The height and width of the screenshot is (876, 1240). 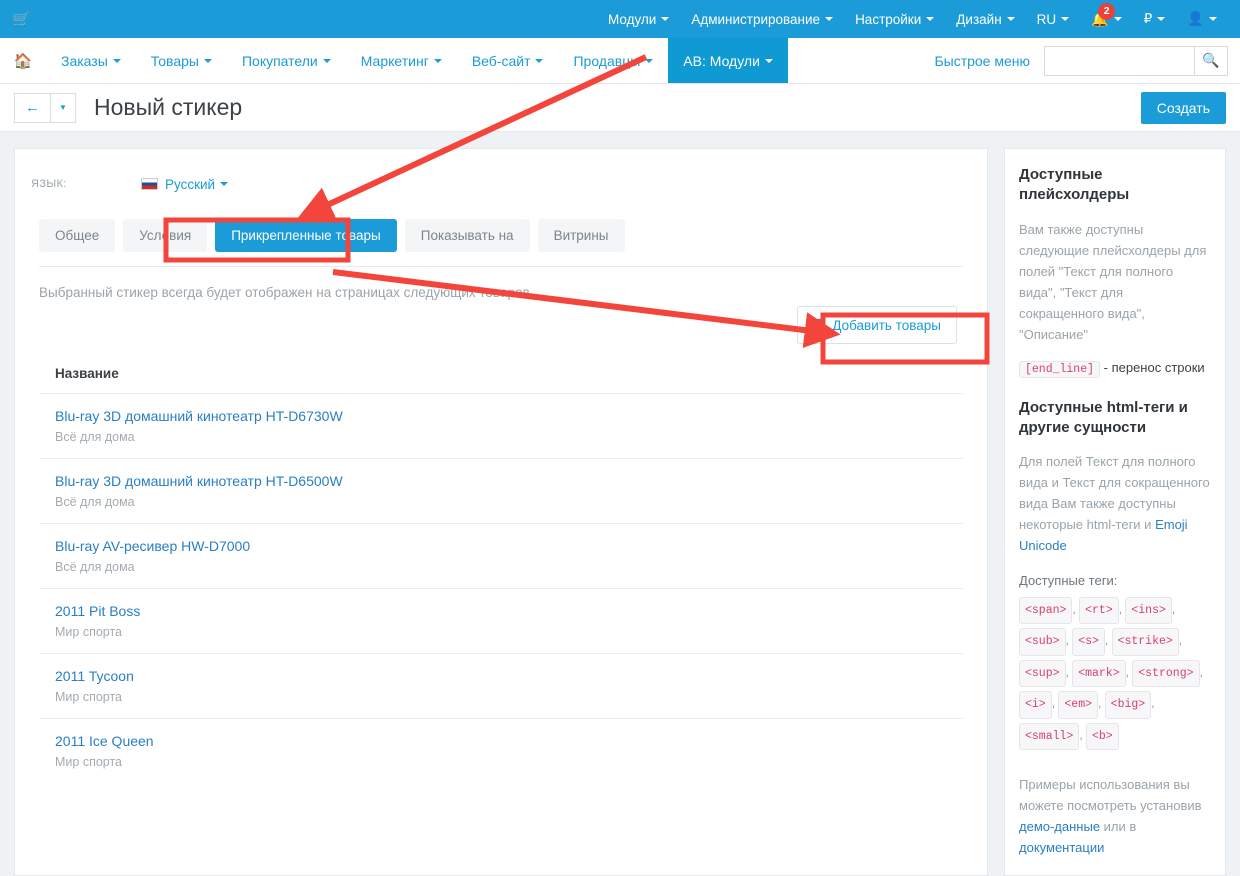 I want to click on product-name-link: Blu-ray 3D домашний кинотеатр HT-D6730W, so click(x=509, y=416).